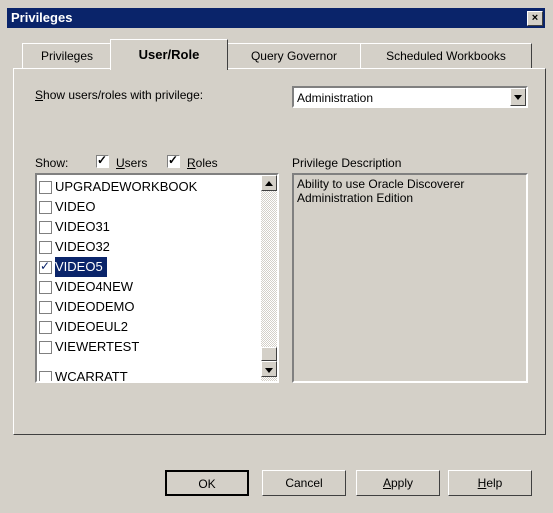  Describe the element at coordinates (335, 98) in the screenshot. I see `privilege-dropdown-value: Administration` at that location.